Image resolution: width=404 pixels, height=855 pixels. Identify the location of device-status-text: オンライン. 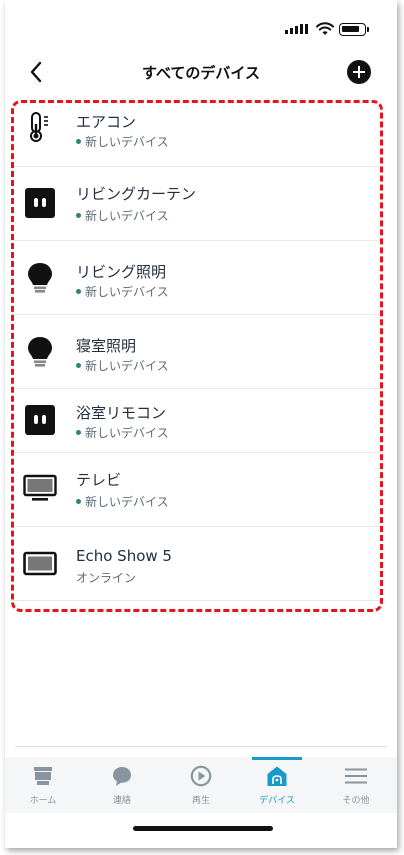
(106, 578).